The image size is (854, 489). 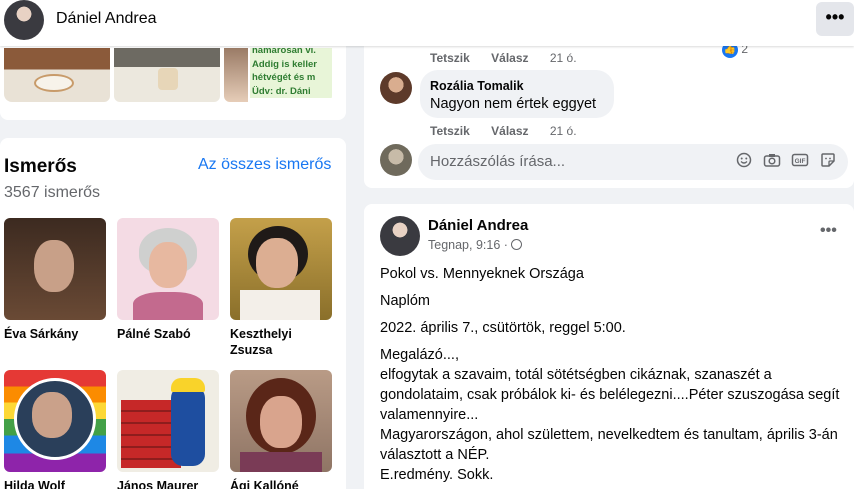 I want to click on friend-tile: János Maurer, so click(x=168, y=429).